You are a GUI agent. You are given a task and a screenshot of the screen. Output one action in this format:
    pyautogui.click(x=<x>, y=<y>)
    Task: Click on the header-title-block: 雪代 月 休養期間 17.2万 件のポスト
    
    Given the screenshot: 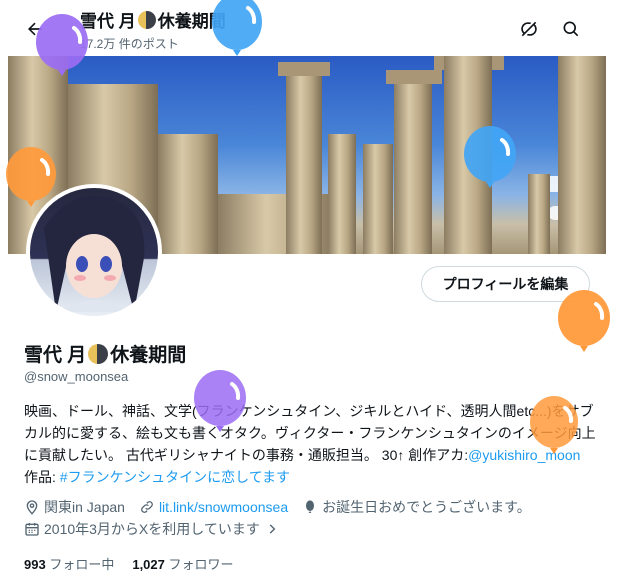 What is the action you would take?
    pyautogui.click(x=153, y=29)
    